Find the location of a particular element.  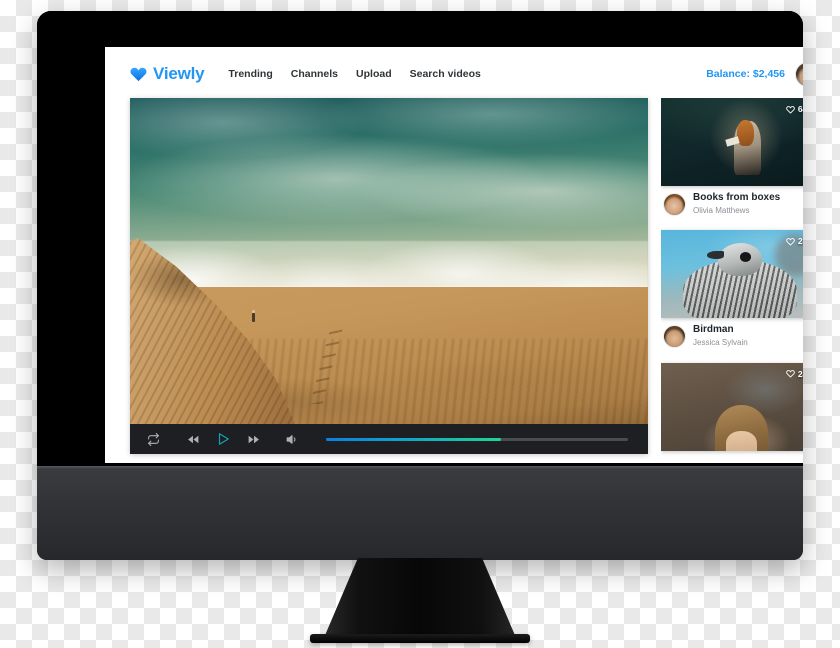

monitor-stand-neck is located at coordinates (420, 599).